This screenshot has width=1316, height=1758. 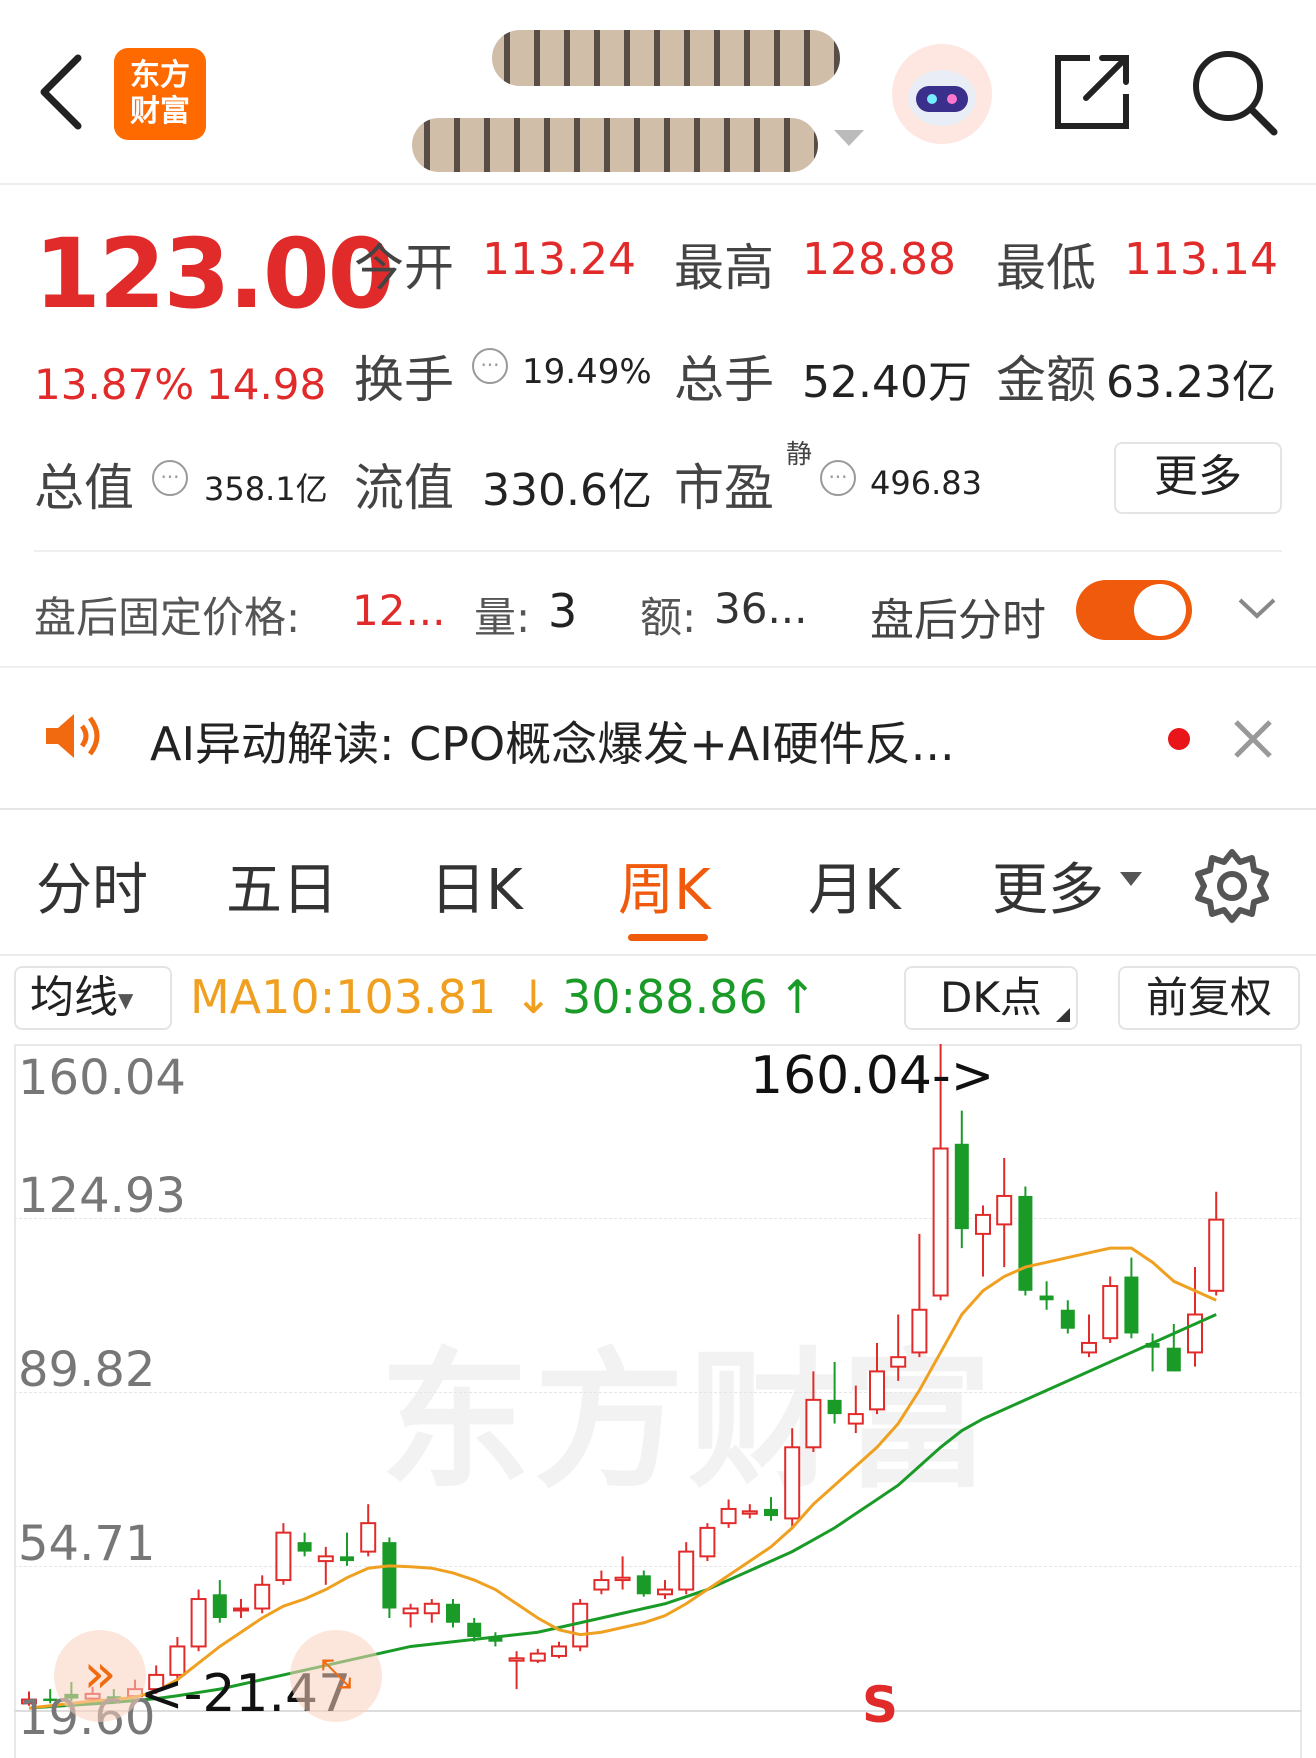 I want to click on last-price: 123.00, so click(x=214, y=274).